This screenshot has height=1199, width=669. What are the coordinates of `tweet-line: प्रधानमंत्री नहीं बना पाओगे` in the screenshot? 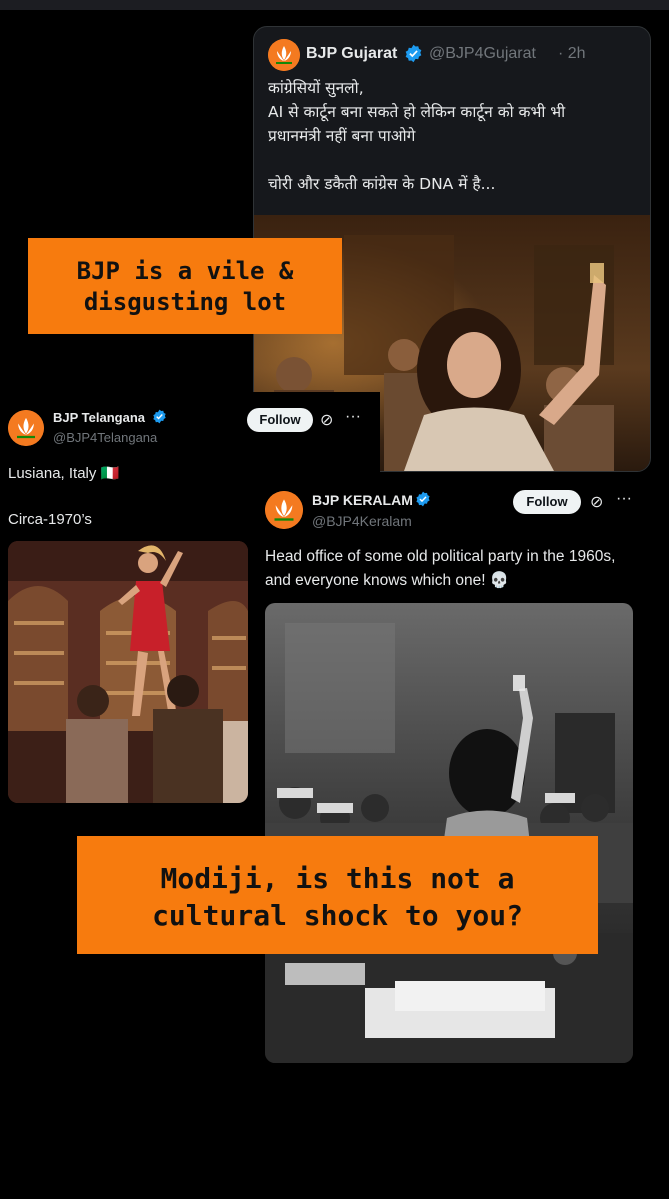 It's located at (342, 136).